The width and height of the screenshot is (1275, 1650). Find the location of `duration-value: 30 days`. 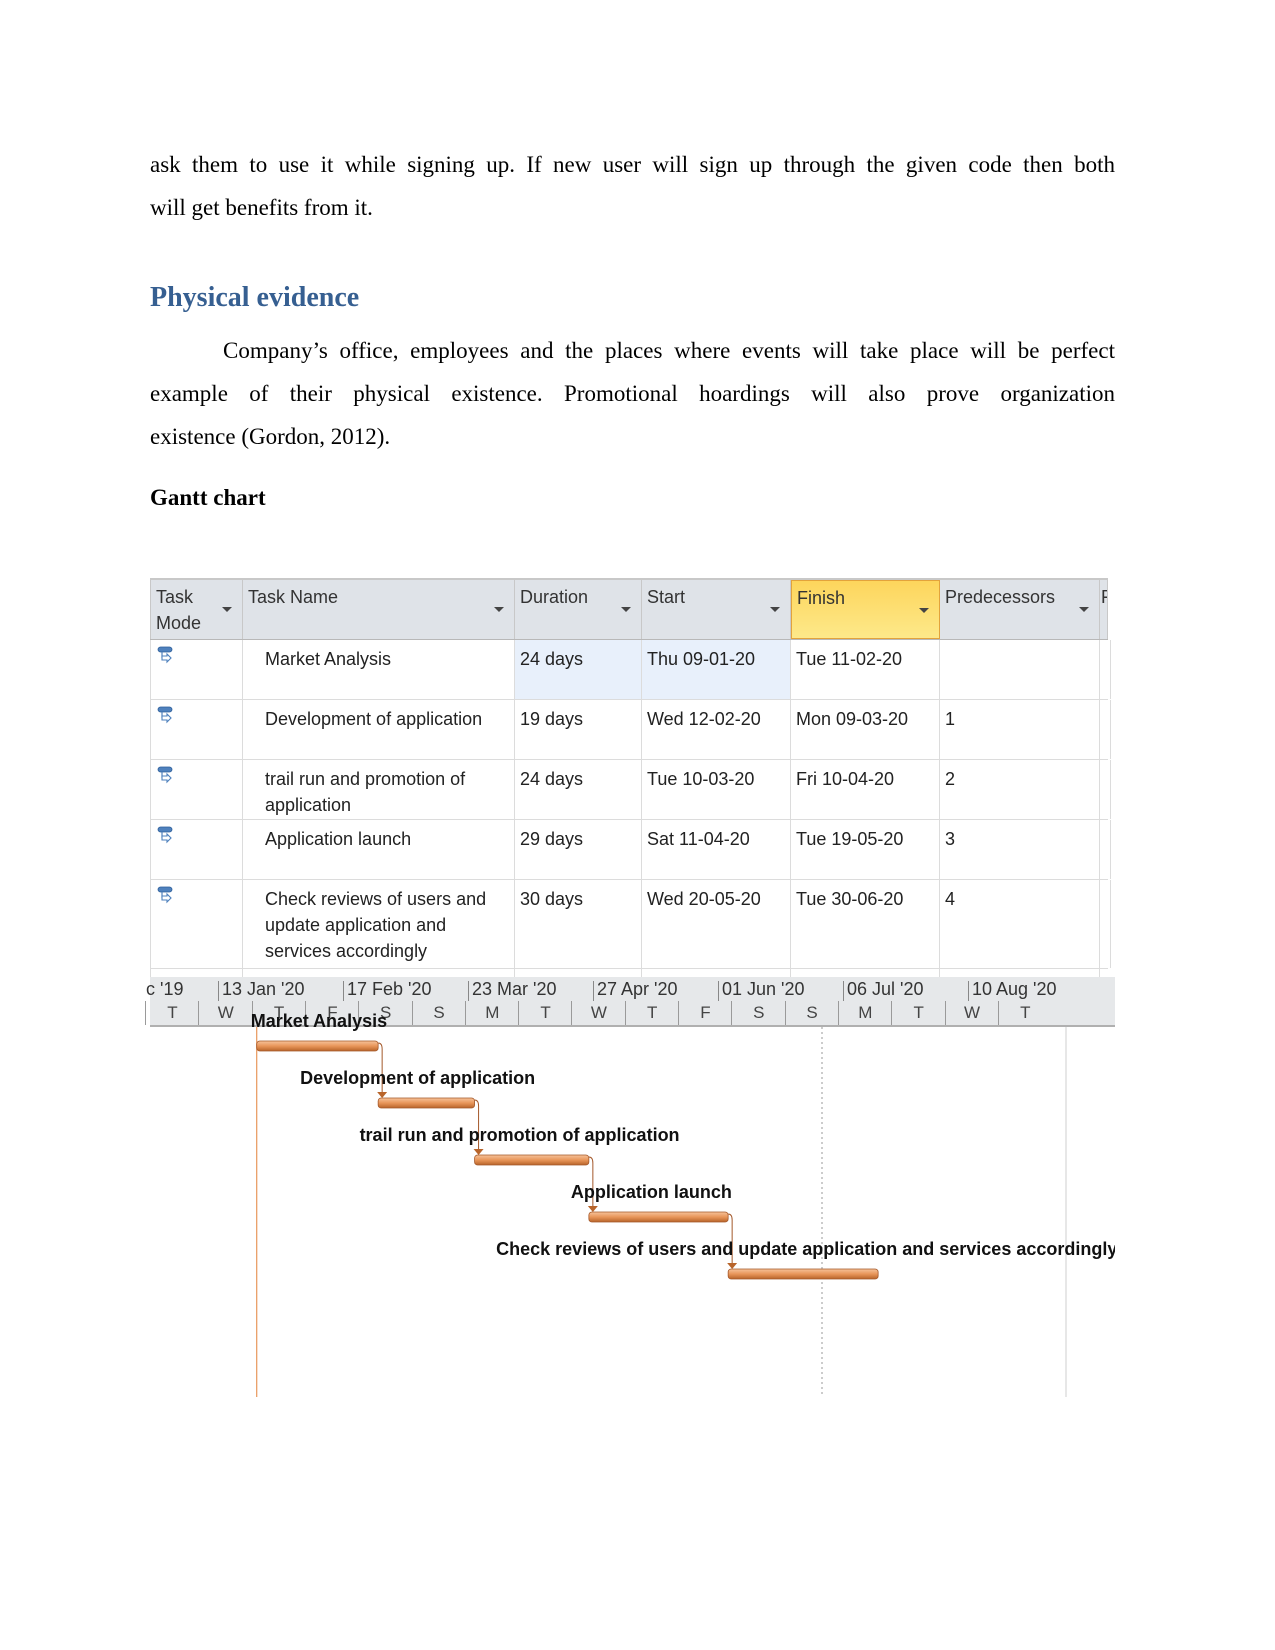

duration-value: 30 days is located at coordinates (552, 899).